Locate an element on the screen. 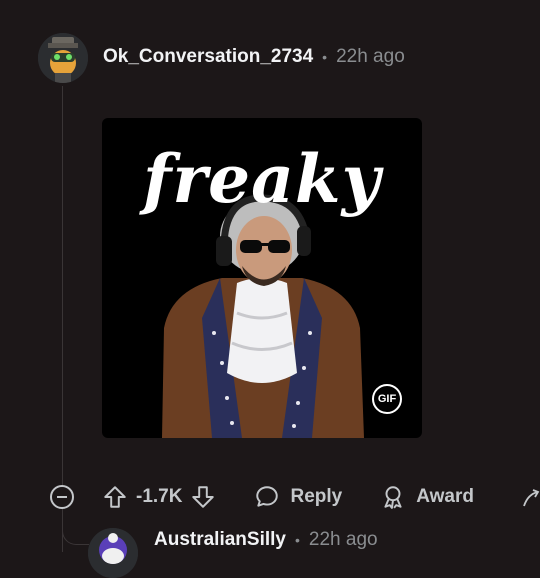 This screenshot has width=540, height=578. downvote-icon is located at coordinates (203, 497).